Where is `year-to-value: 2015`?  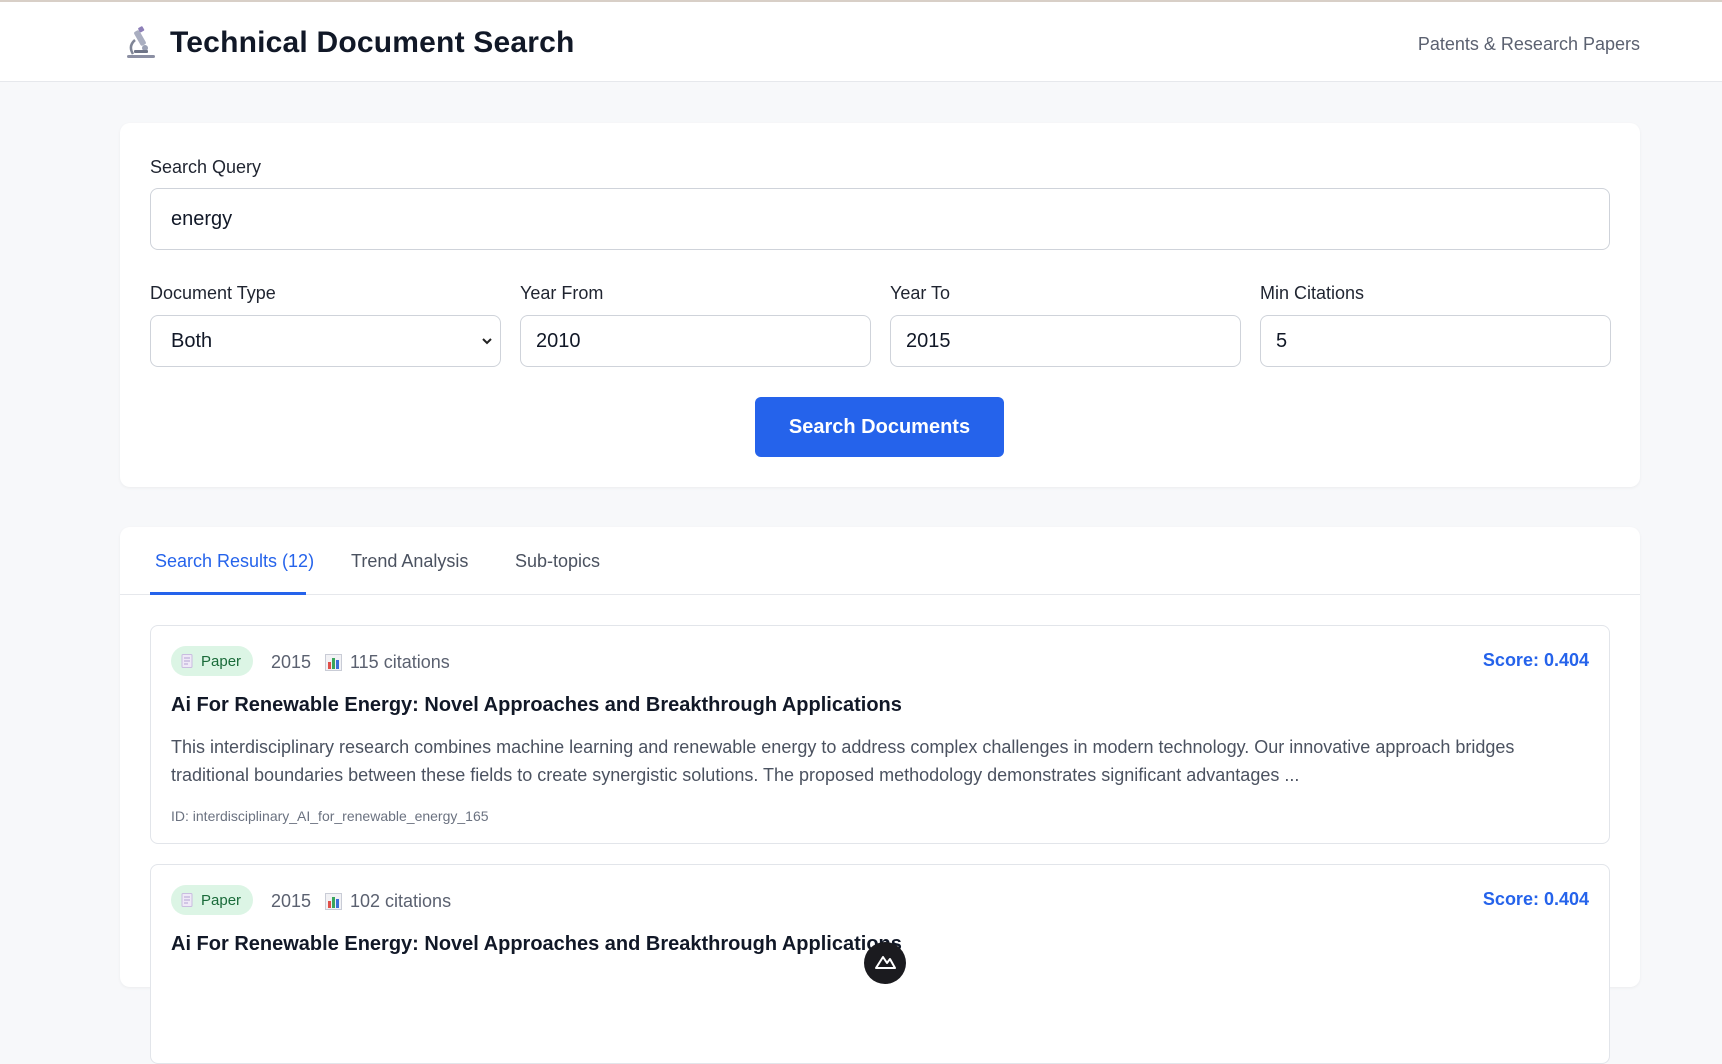 year-to-value: 2015 is located at coordinates (928, 340).